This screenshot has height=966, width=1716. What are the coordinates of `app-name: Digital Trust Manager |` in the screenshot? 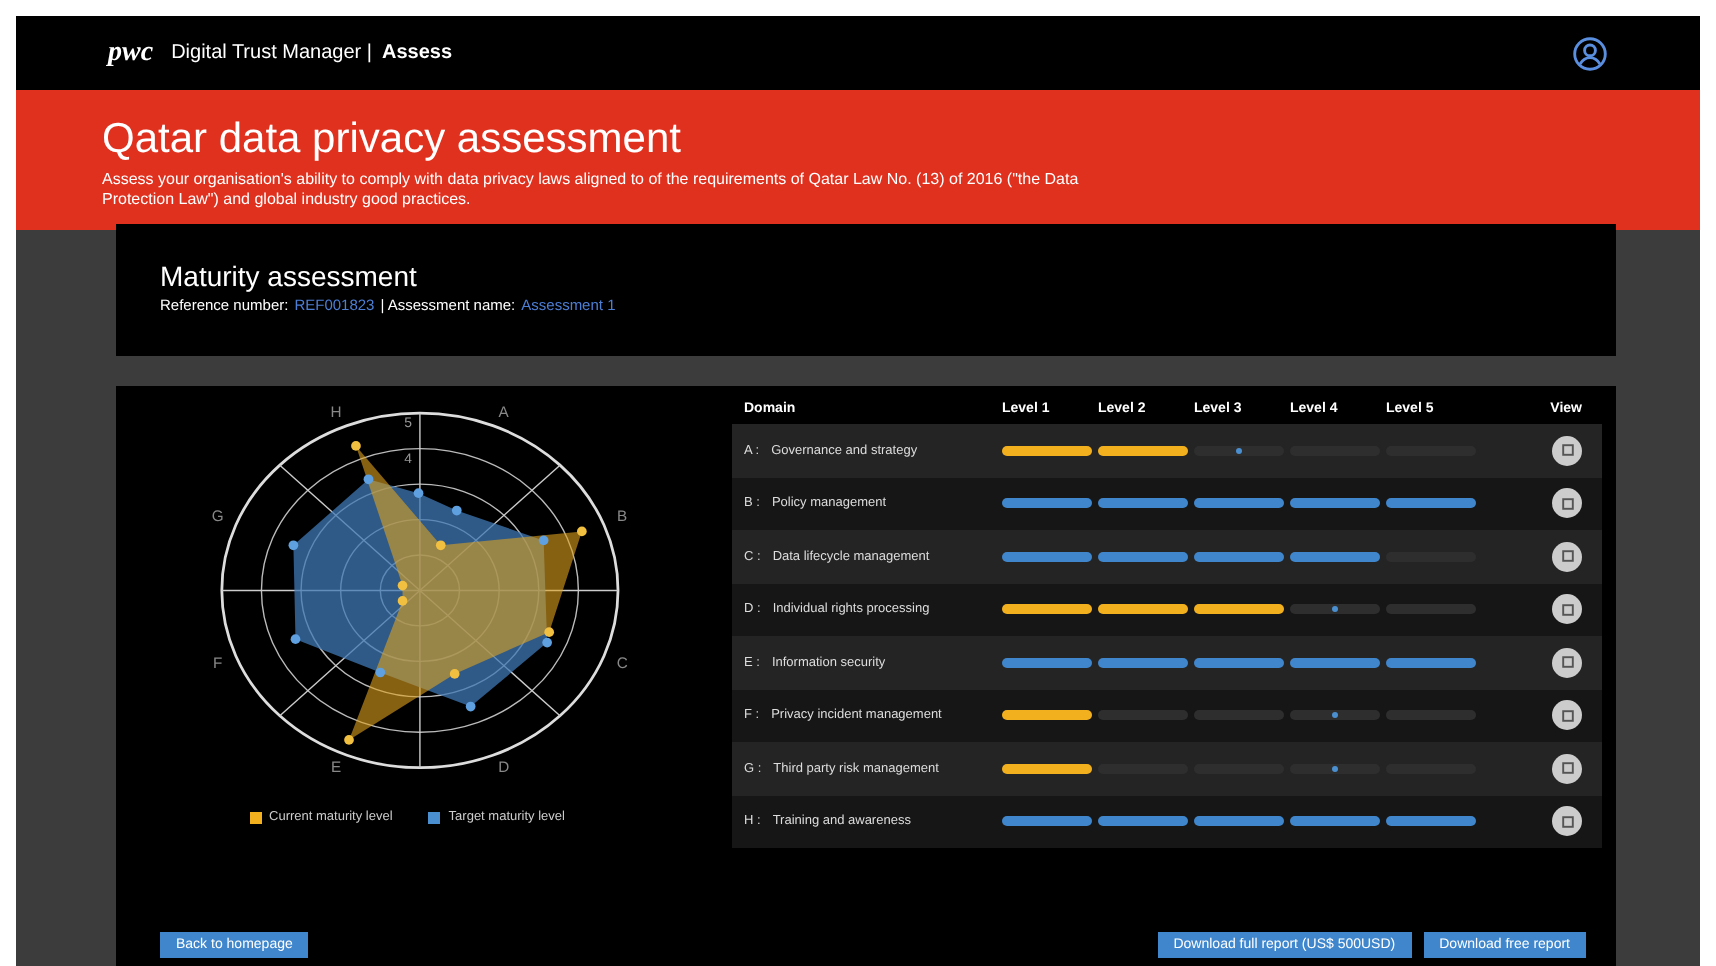 It's located at (271, 53).